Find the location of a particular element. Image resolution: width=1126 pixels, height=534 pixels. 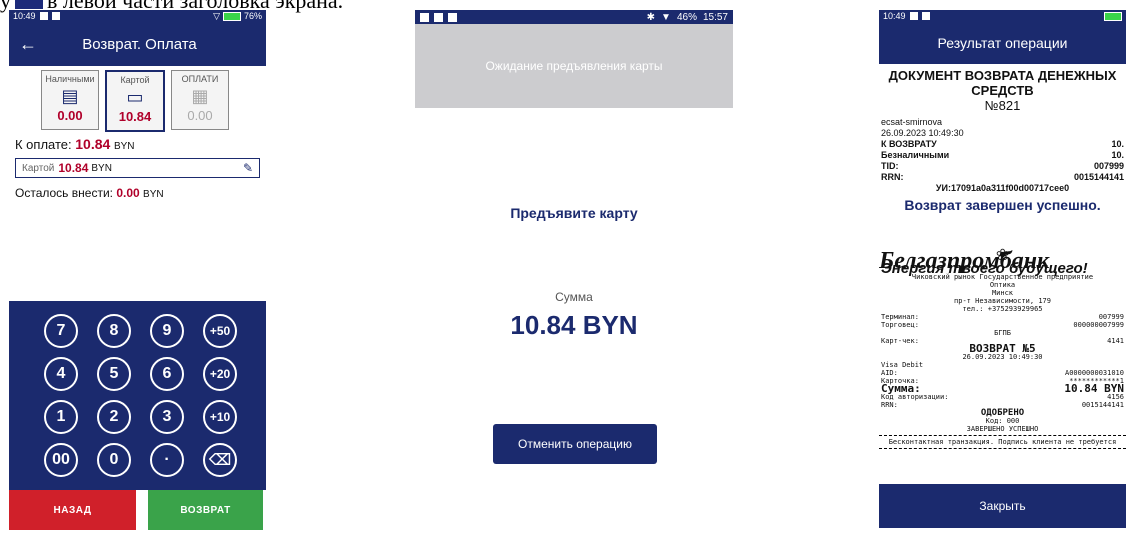

document-title: ДОКУМЕНТ ВОЗВРАТА ДЕНЕЖНЫХ СРЕДСТВ is located at coordinates (1002, 83).